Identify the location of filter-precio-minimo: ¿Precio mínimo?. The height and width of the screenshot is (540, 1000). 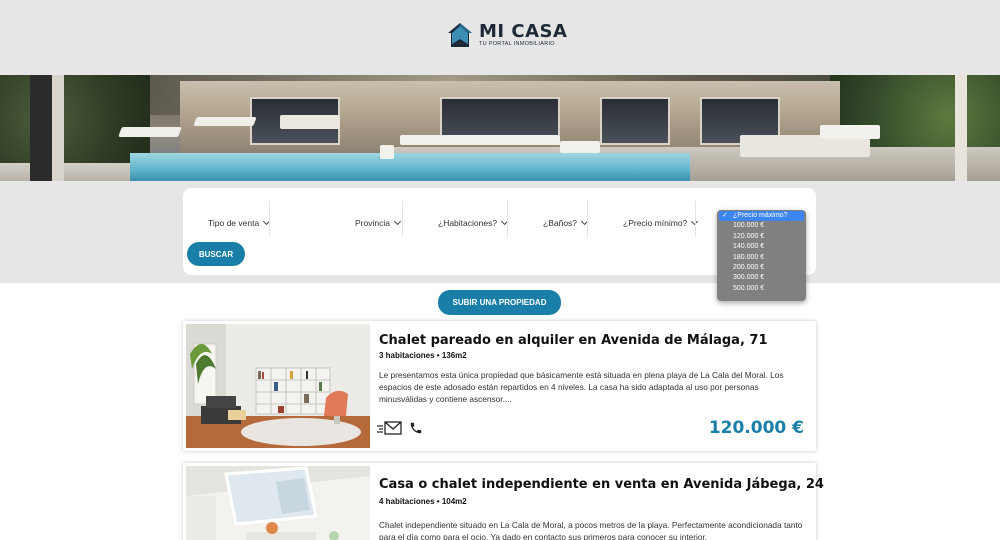
(661, 222).